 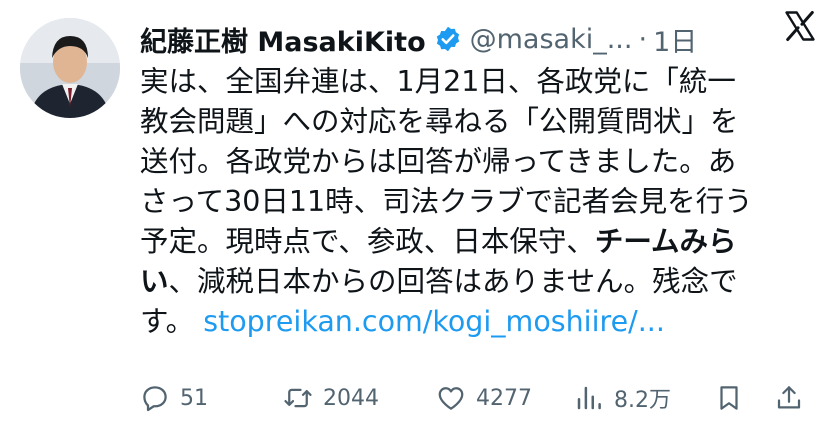 I want to click on tweet-text-line: い、減税日本からの回答はありません。残念で, so click(x=475, y=282).